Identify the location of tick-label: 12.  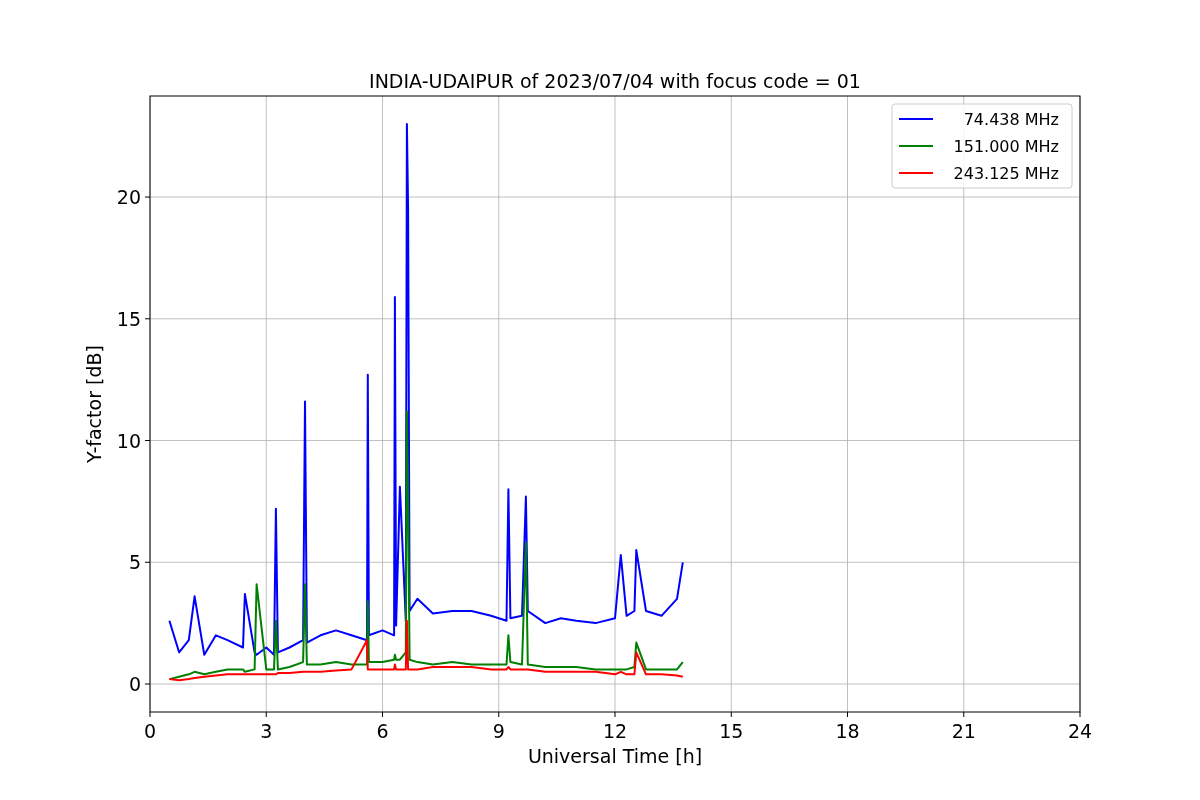
(615, 731).